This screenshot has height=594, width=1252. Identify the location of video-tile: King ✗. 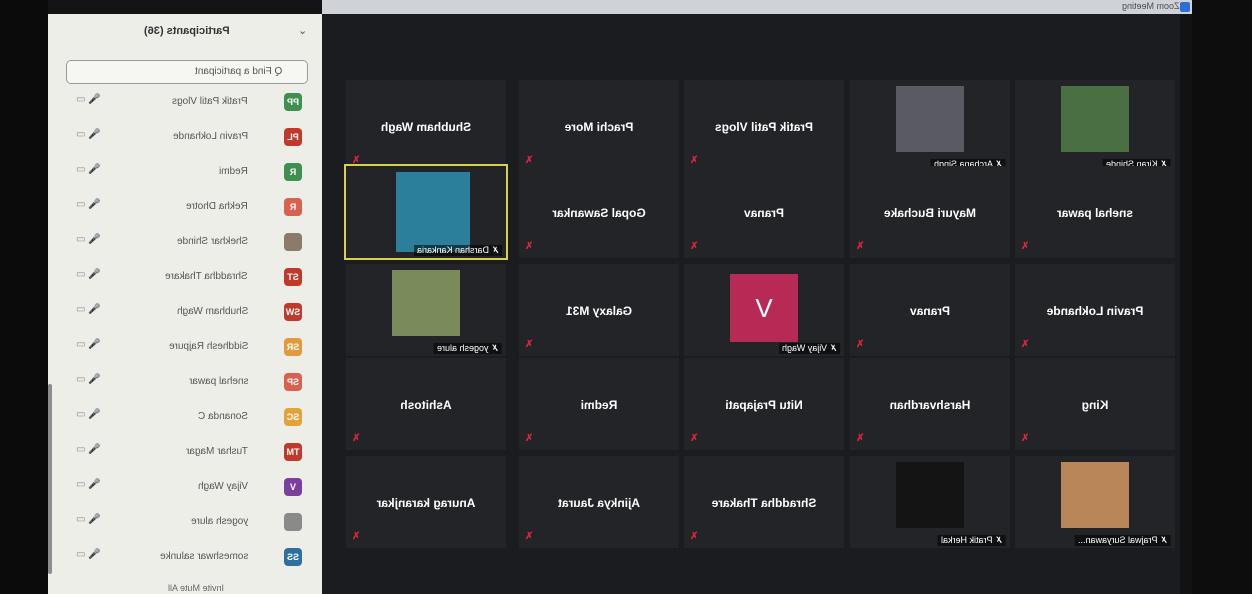
(1095, 404).